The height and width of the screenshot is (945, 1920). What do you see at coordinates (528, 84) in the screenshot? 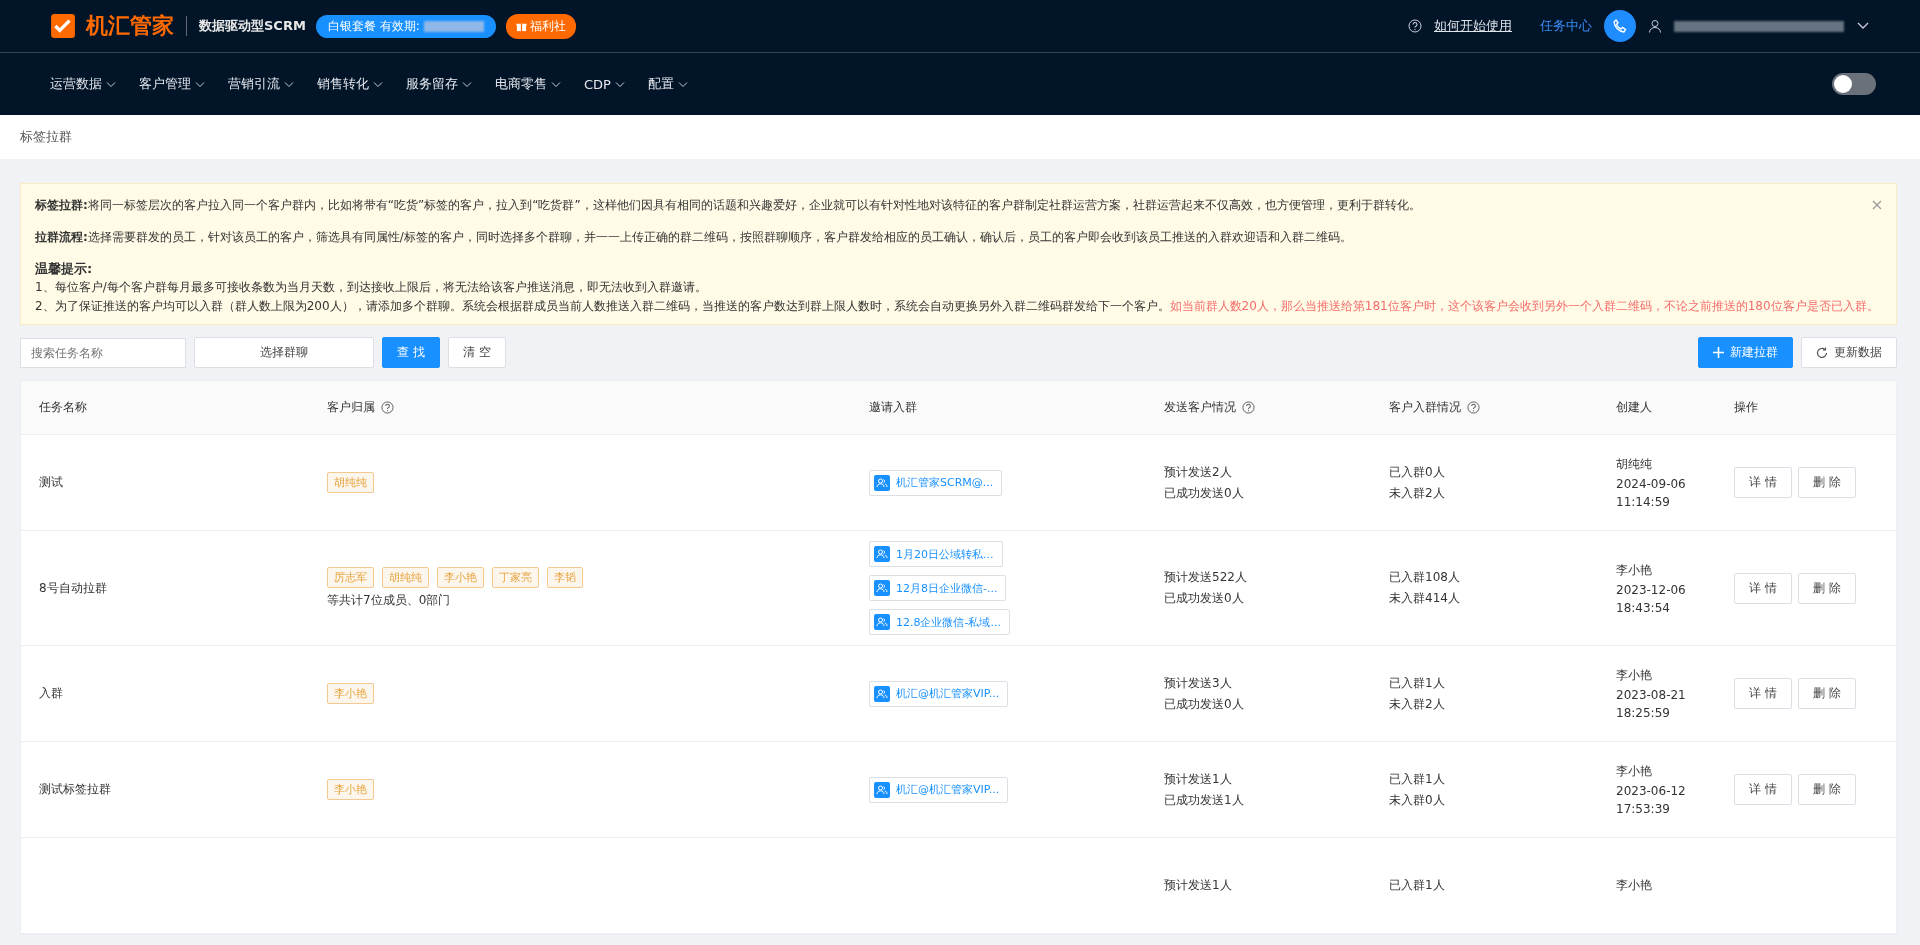
I see `nav-menu-item: 电商零售` at bounding box center [528, 84].